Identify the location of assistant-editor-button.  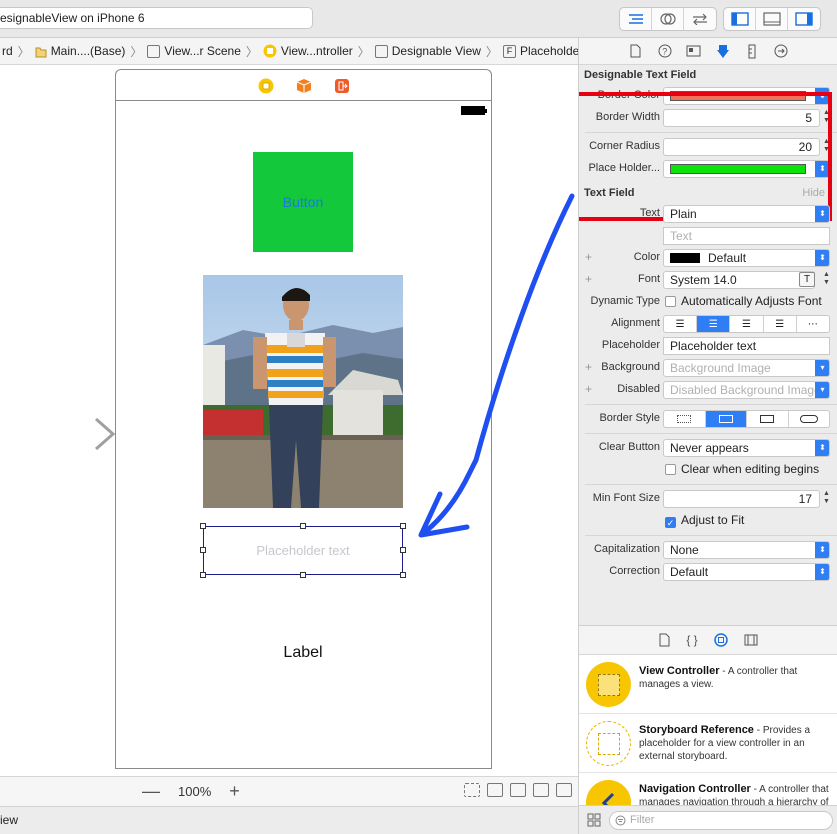
(668, 19).